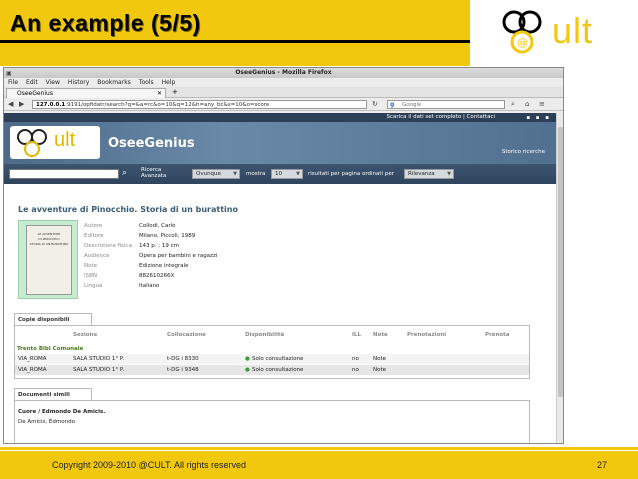  Describe the element at coordinates (151, 143) in the screenshot. I see `site-name: OseeGenius` at that location.